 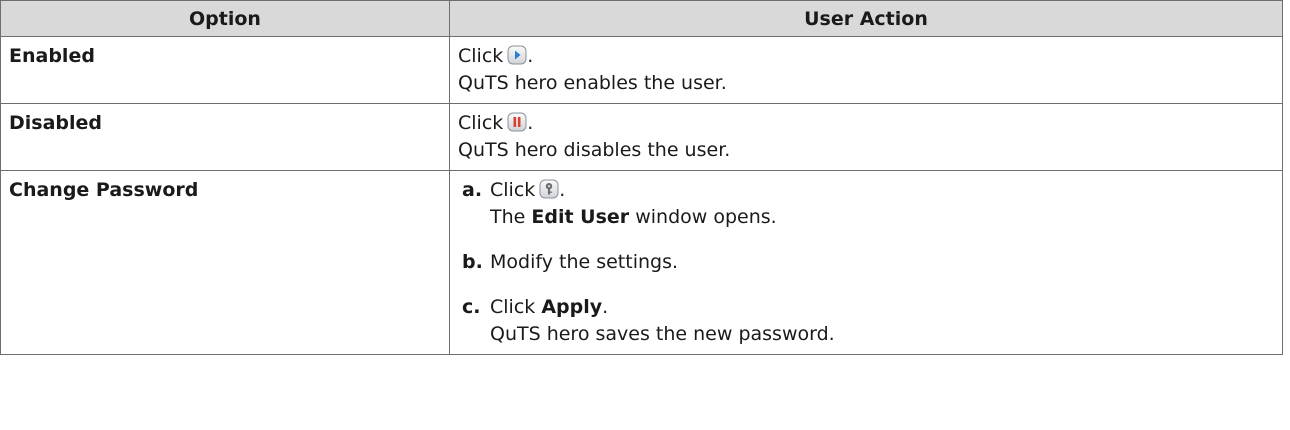 What do you see at coordinates (225, 18) in the screenshot?
I see `header-option: Option` at bounding box center [225, 18].